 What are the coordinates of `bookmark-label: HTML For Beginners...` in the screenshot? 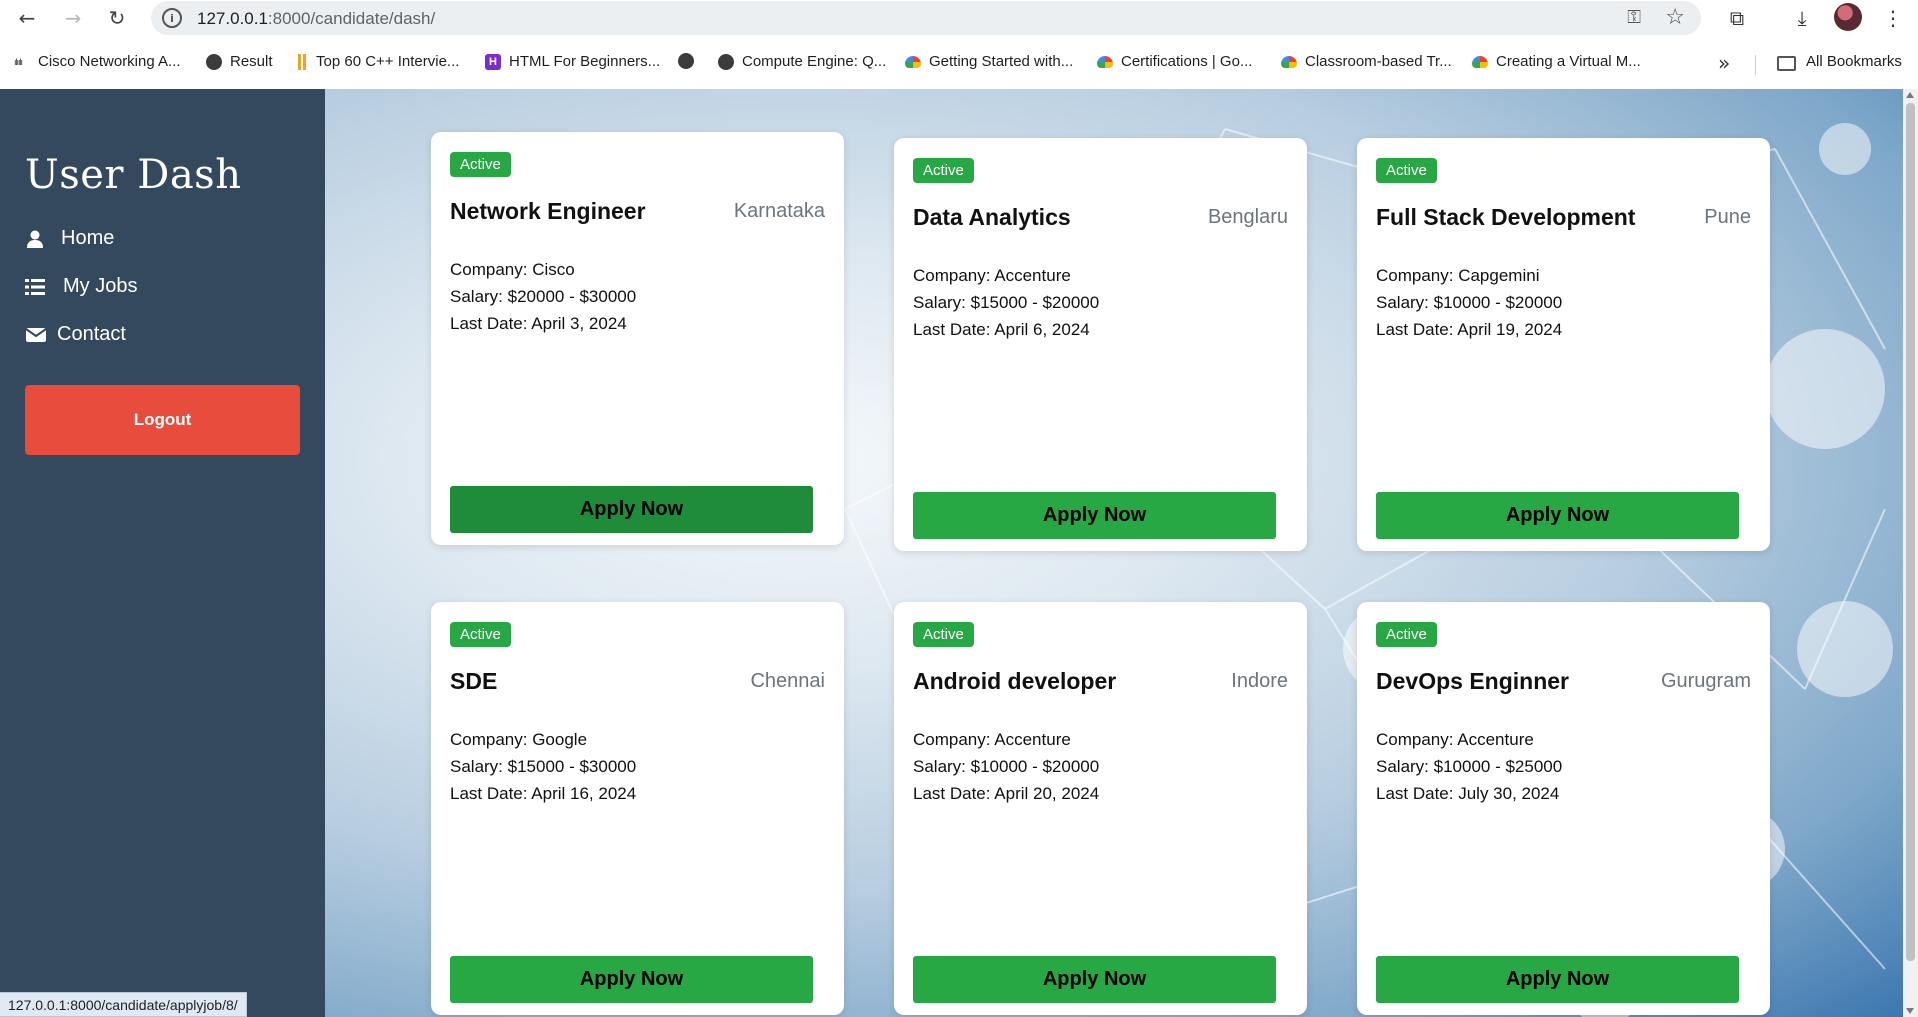 It's located at (585, 61).